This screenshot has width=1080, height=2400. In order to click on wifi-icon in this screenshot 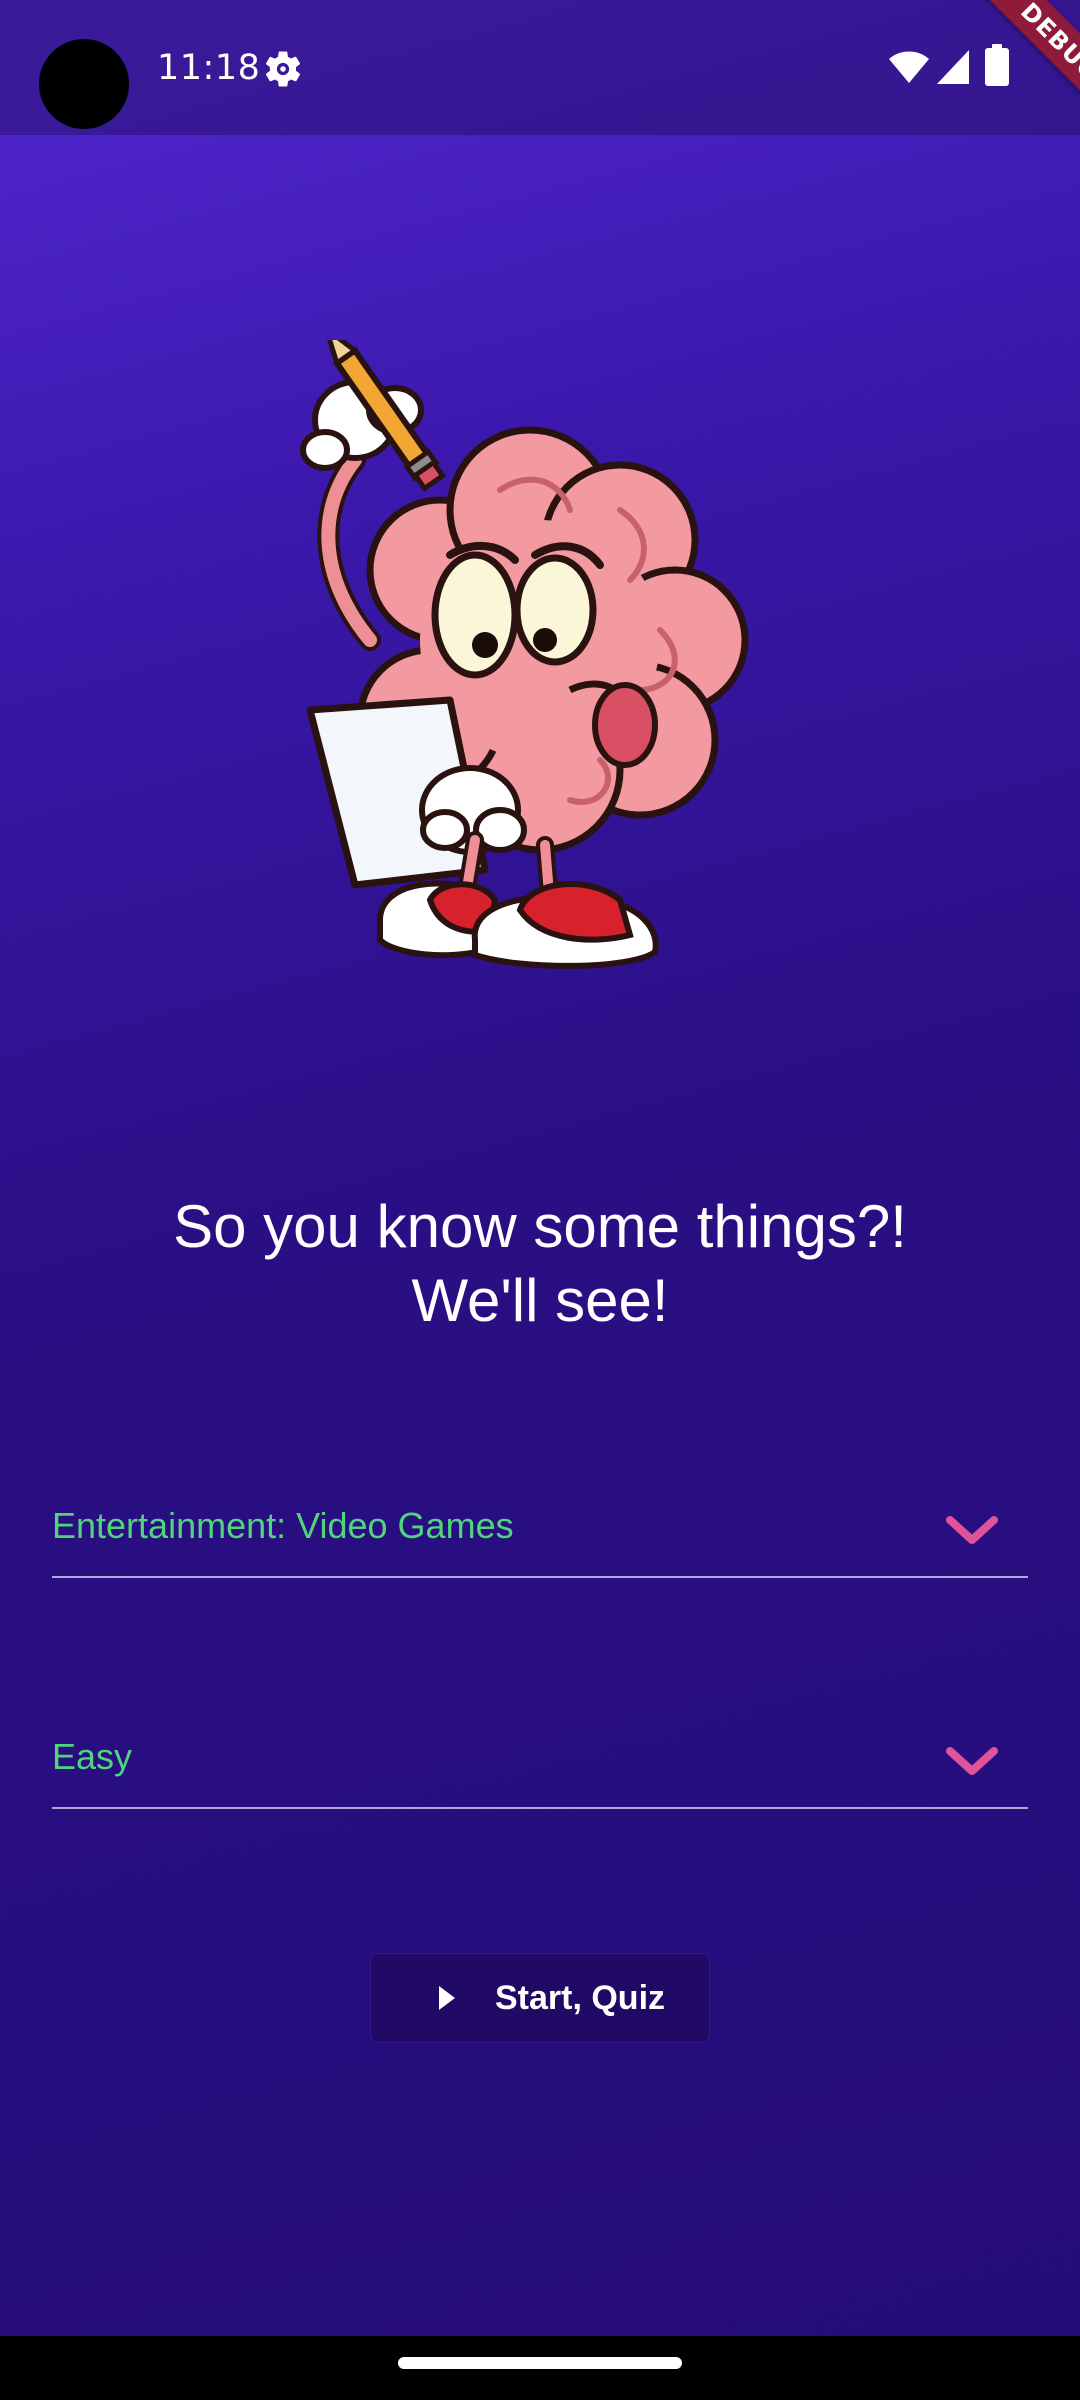, I will do `click(909, 67)`.